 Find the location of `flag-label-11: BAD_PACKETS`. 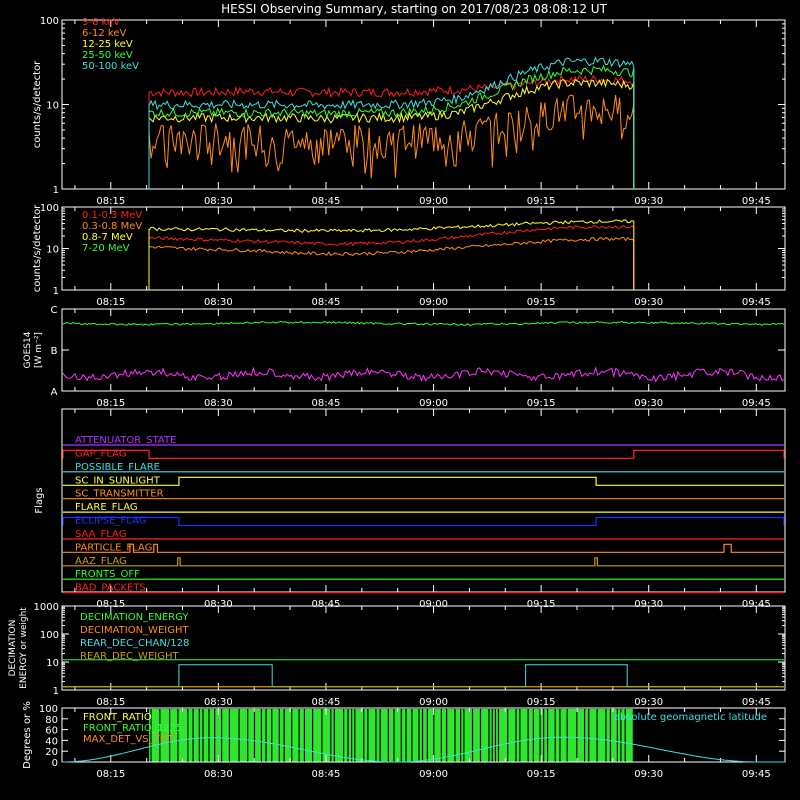

flag-label-11: BAD_PACKETS is located at coordinates (110, 588).